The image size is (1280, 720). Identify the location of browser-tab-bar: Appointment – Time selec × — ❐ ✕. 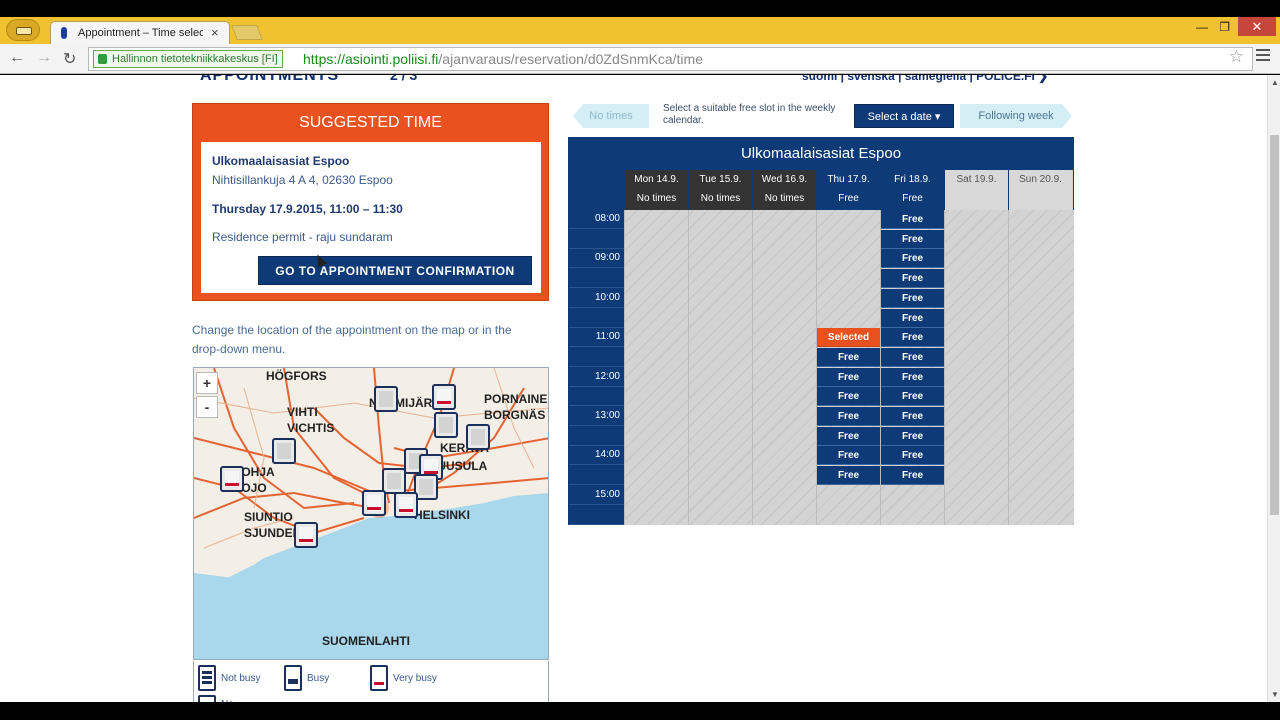
(640, 30).